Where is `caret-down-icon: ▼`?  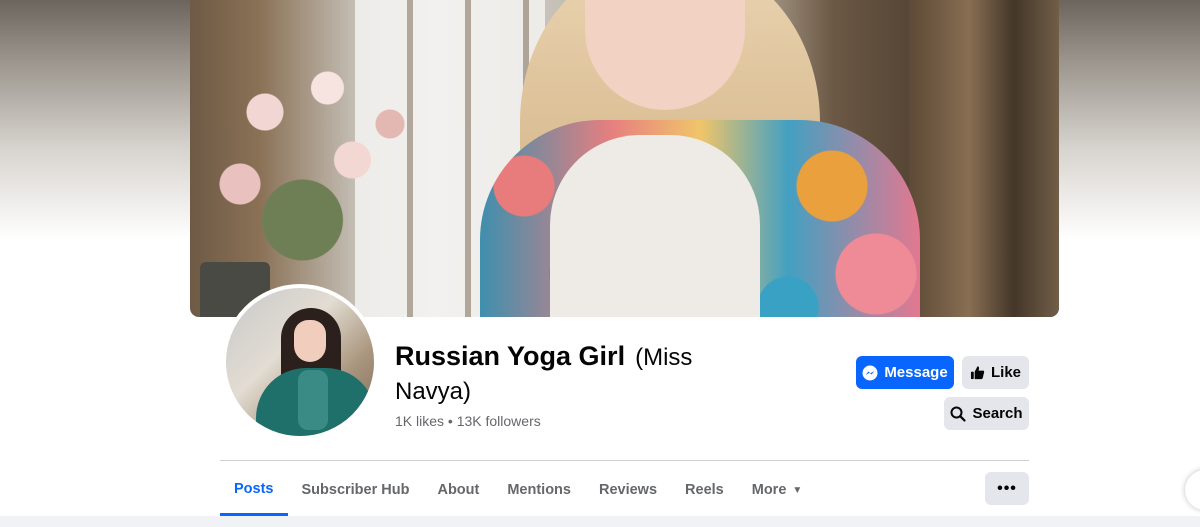
caret-down-icon: ▼ is located at coordinates (797, 490).